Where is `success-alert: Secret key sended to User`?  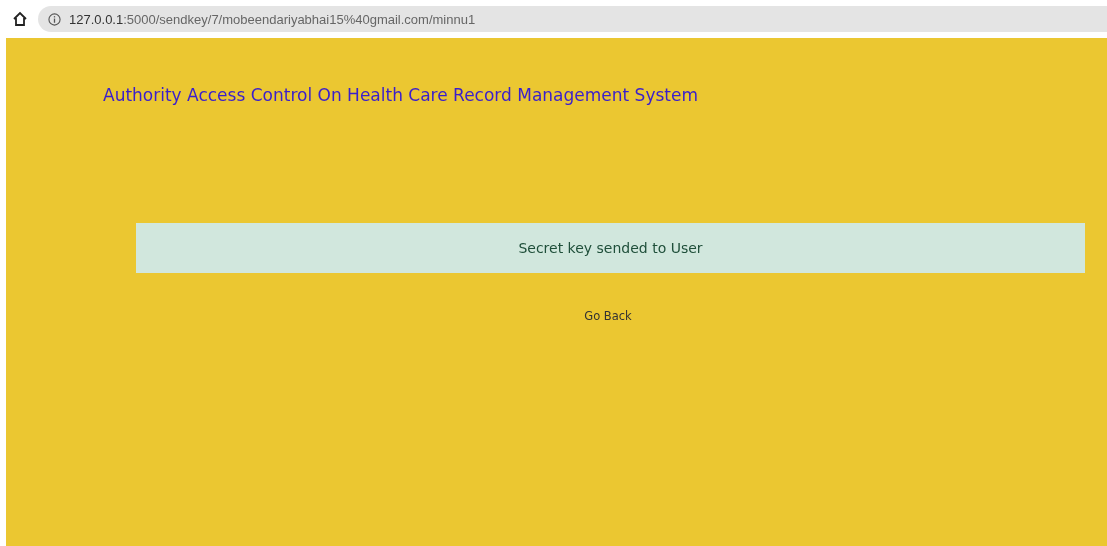 success-alert: Secret key sended to User is located at coordinates (610, 248).